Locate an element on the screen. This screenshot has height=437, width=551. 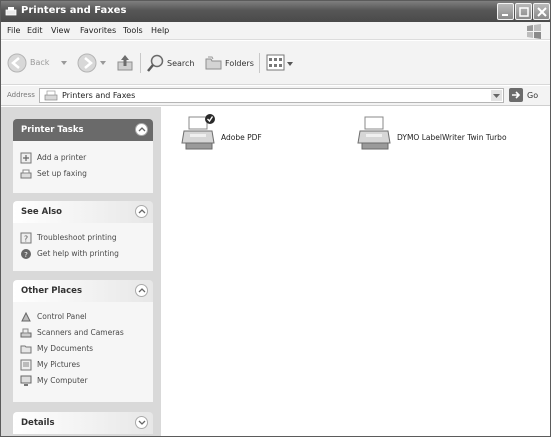
search-button: Search is located at coordinates (173, 63).